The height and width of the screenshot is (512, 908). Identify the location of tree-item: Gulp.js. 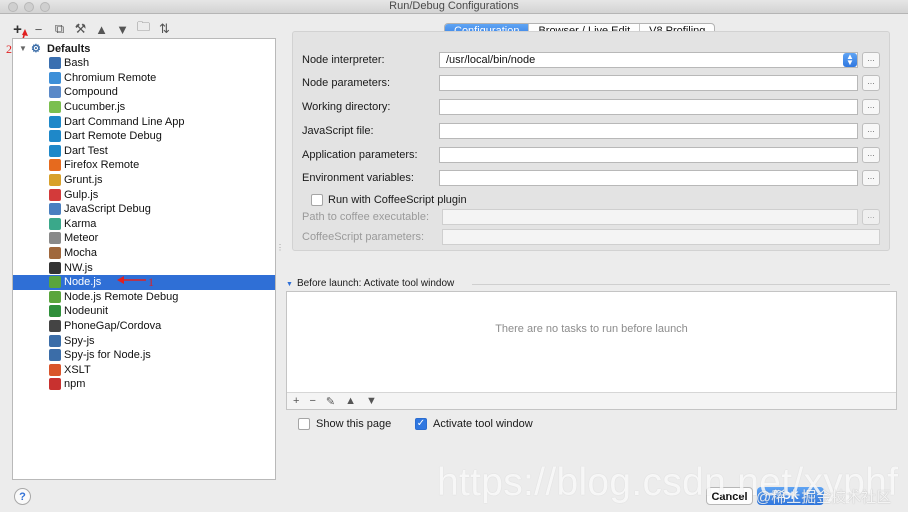
(144, 194).